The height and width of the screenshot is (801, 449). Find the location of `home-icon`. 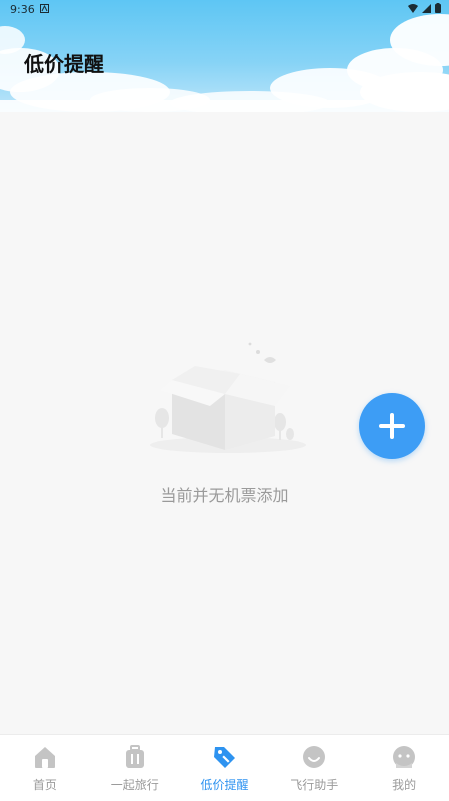

home-icon is located at coordinates (44, 757).